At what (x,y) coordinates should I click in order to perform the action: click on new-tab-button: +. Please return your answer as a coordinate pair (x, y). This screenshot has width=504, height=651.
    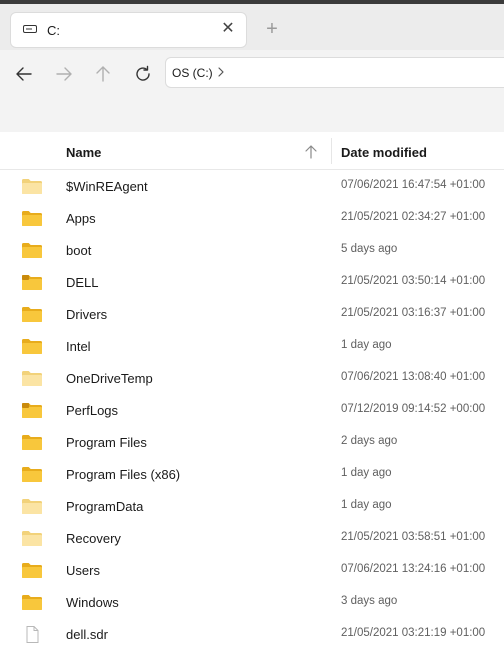
    Looking at the image, I should click on (272, 29).